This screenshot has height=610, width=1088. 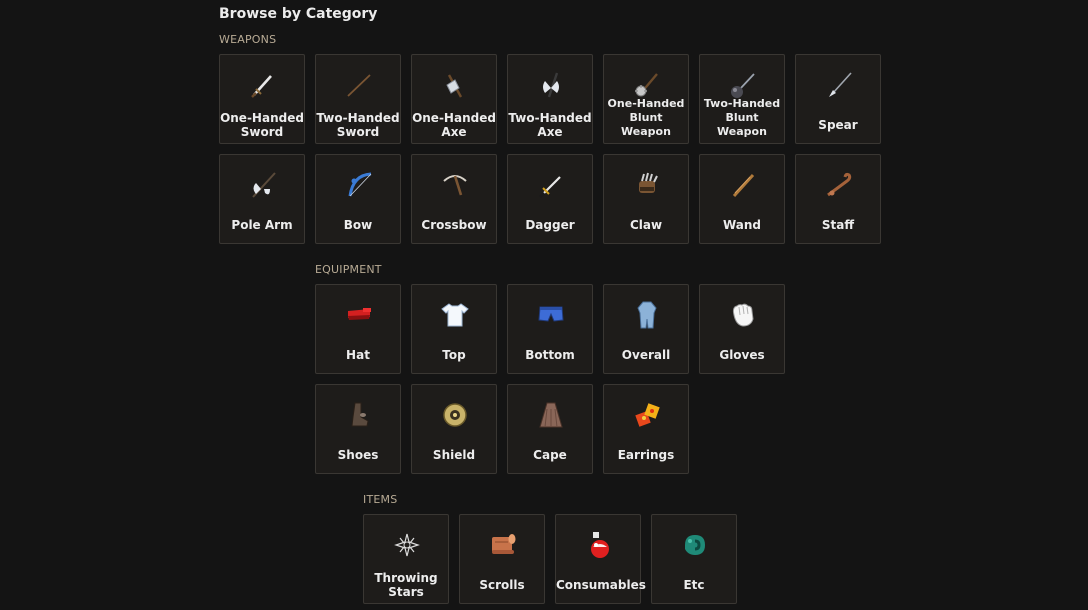 I want to click on category-tile-dagger: Dagger, so click(x=550, y=199).